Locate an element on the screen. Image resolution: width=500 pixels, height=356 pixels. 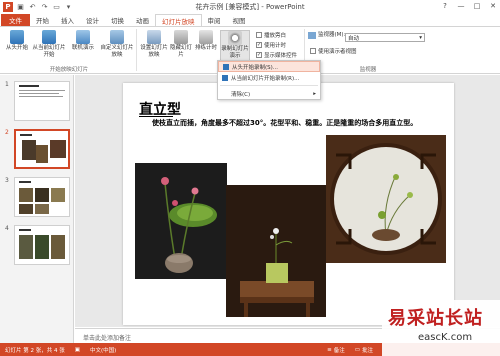
record-item-icon is located at coordinates (225, 77).